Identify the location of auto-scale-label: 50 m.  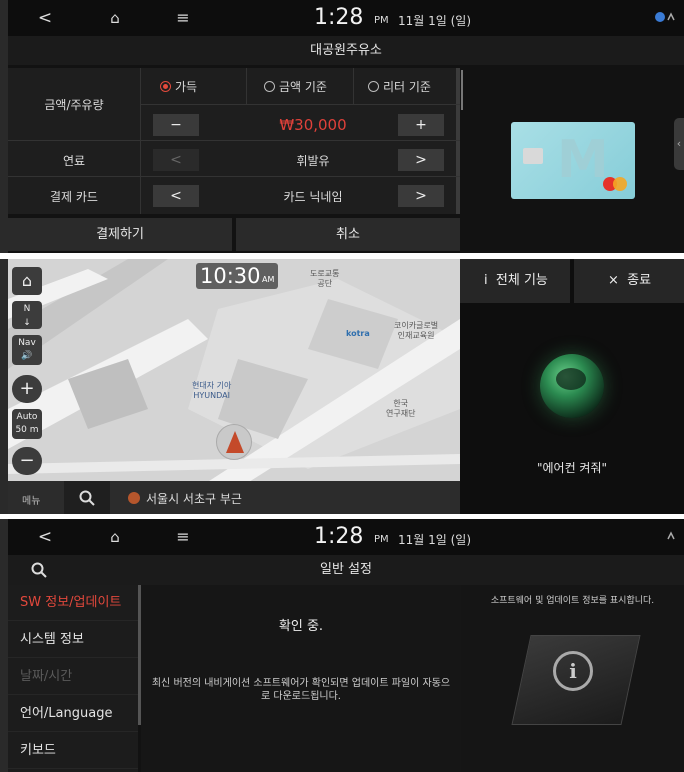
(27, 430).